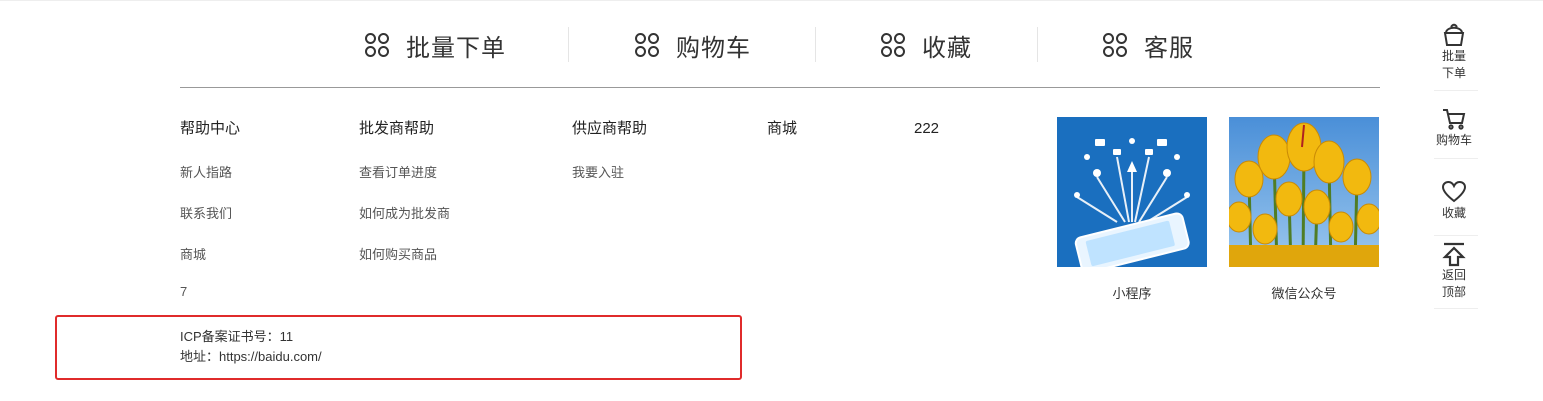 The height and width of the screenshot is (401, 1543). What do you see at coordinates (1453, 140) in the screenshot?
I see `sidebar-label: 购物车` at bounding box center [1453, 140].